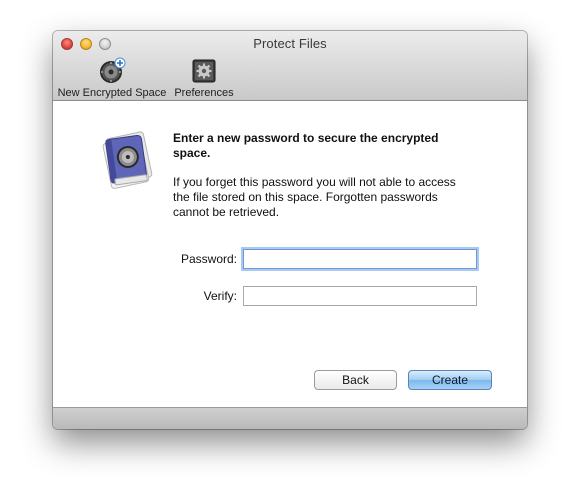 This screenshot has width=580, height=502. I want to click on new-encrypted-space-label: New Encrypted Space, so click(112, 93).